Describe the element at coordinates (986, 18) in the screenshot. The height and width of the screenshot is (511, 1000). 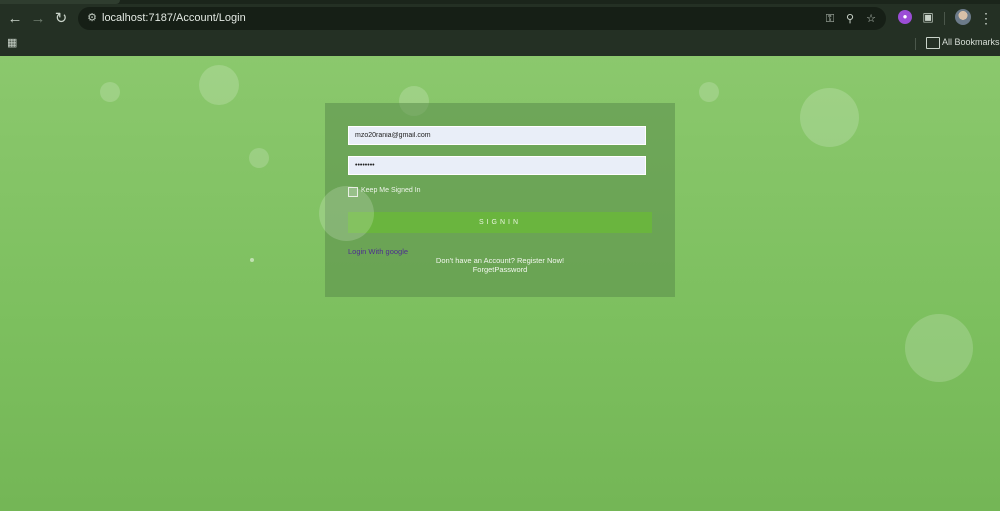
I see `menu-dots-icon: ⋮` at that location.